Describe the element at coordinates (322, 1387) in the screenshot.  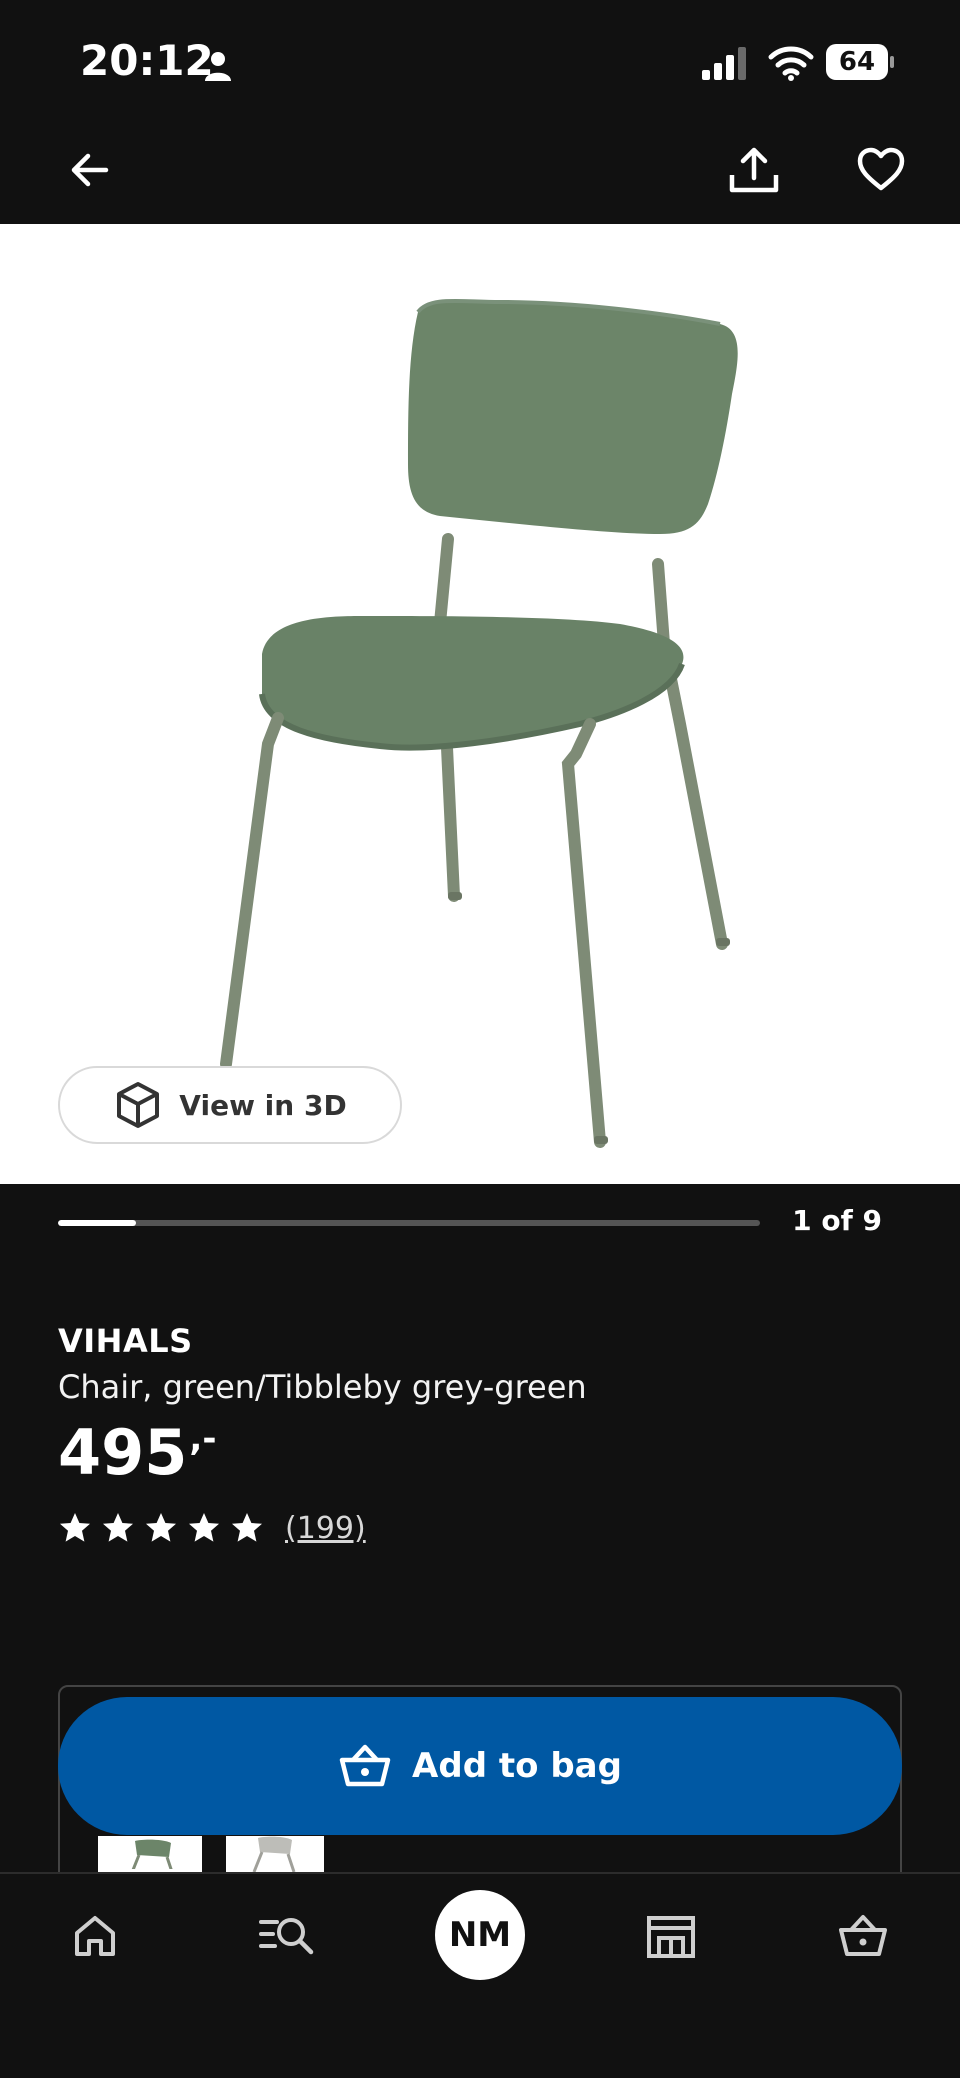
I see `product-description: Chair, green/Tibbleby grey-green` at that location.